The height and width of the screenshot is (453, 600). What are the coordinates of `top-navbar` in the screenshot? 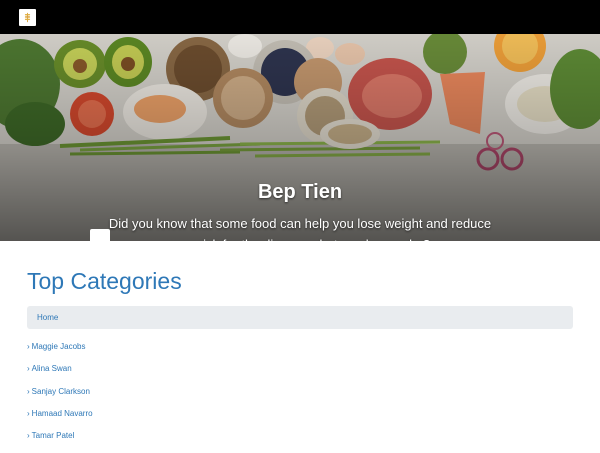 It's located at (300, 17).